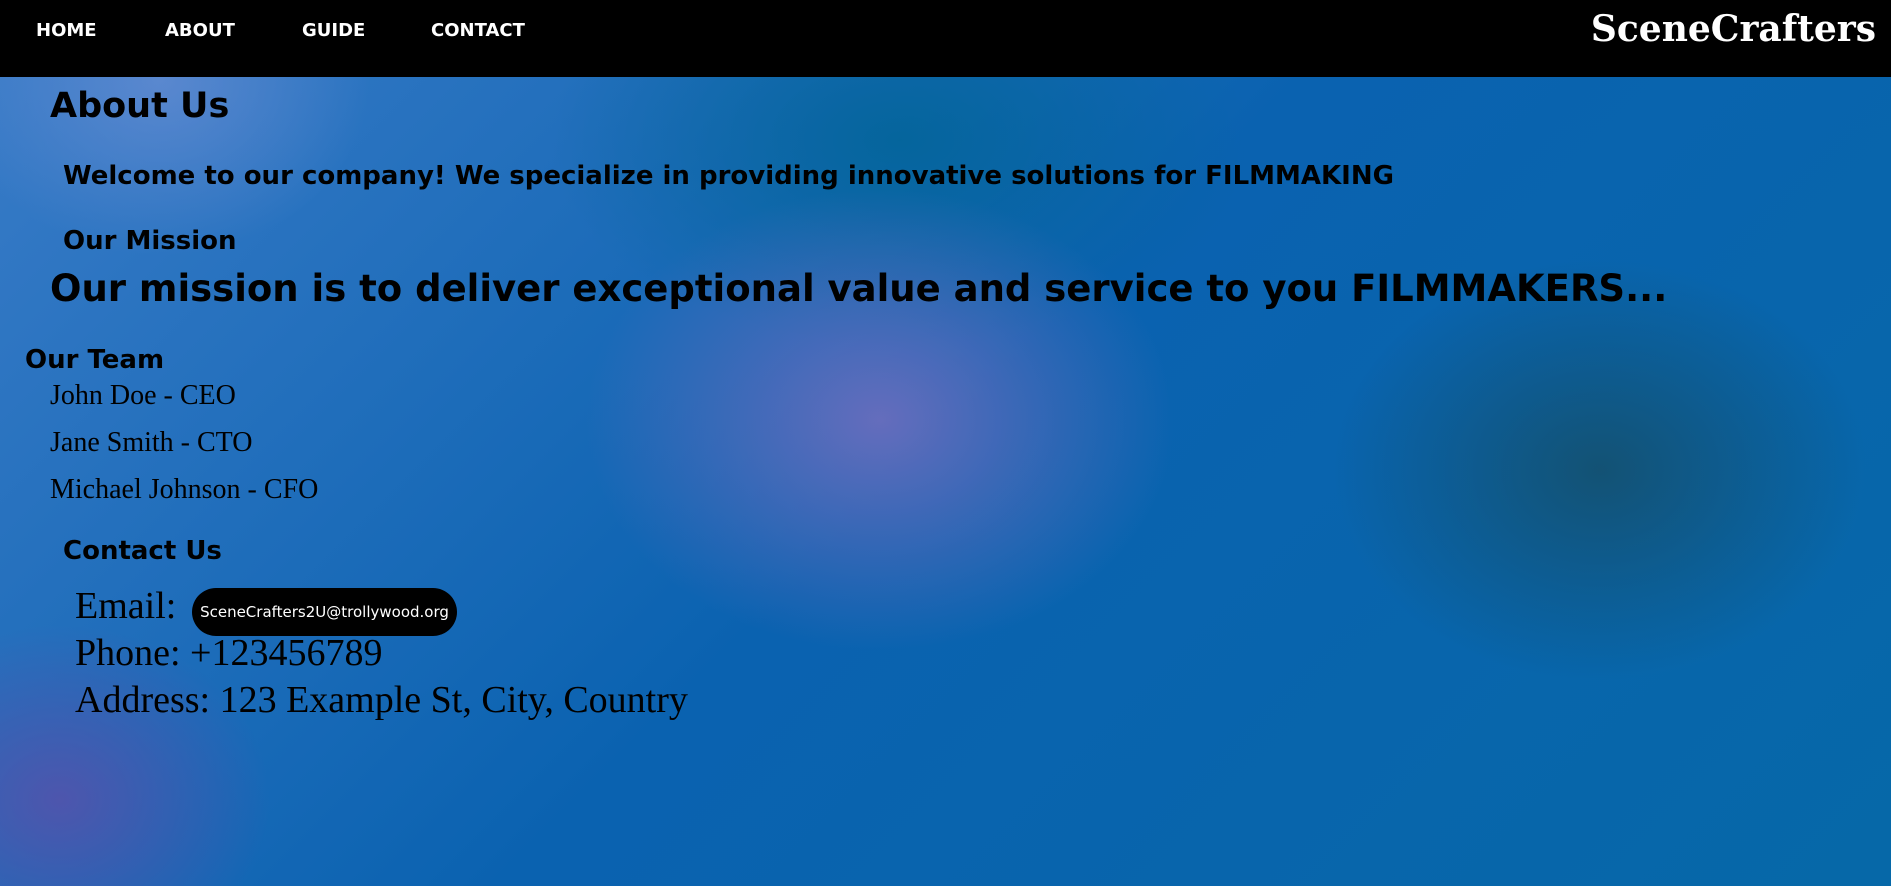 This screenshot has height=886, width=1891. What do you see at coordinates (151, 442) in the screenshot?
I see `team-member: Jane Smith - CTO` at bounding box center [151, 442].